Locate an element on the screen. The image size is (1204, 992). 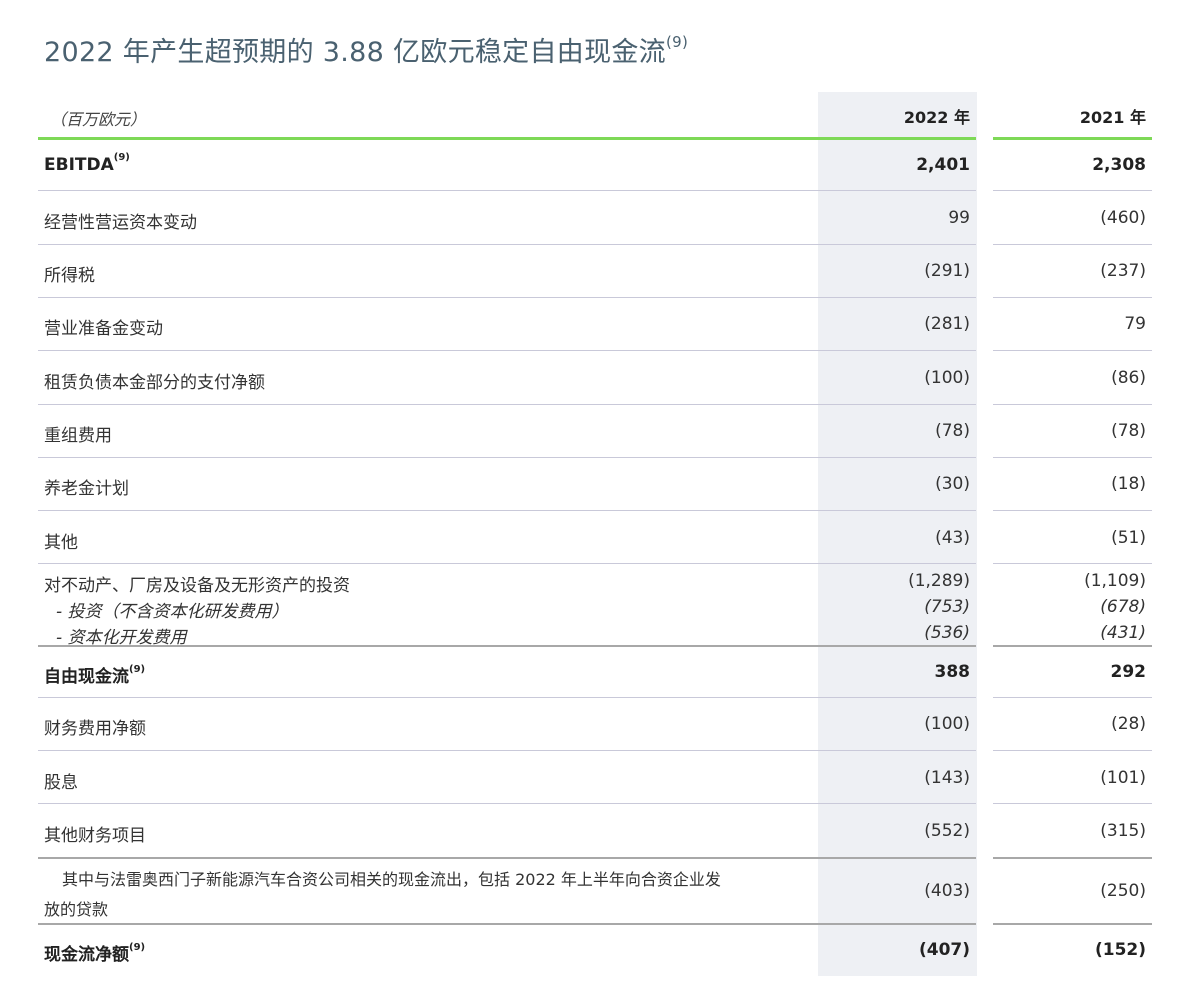
value-2021: (250) is located at coordinates (1123, 891).